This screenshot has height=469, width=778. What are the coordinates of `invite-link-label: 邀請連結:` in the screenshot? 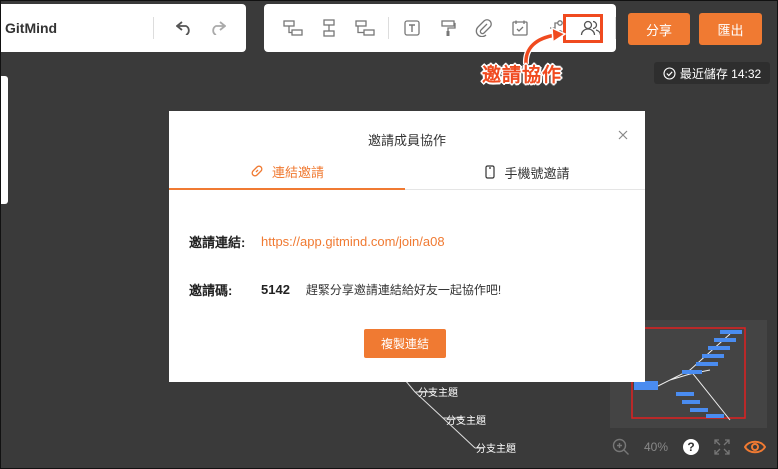 It's located at (217, 242).